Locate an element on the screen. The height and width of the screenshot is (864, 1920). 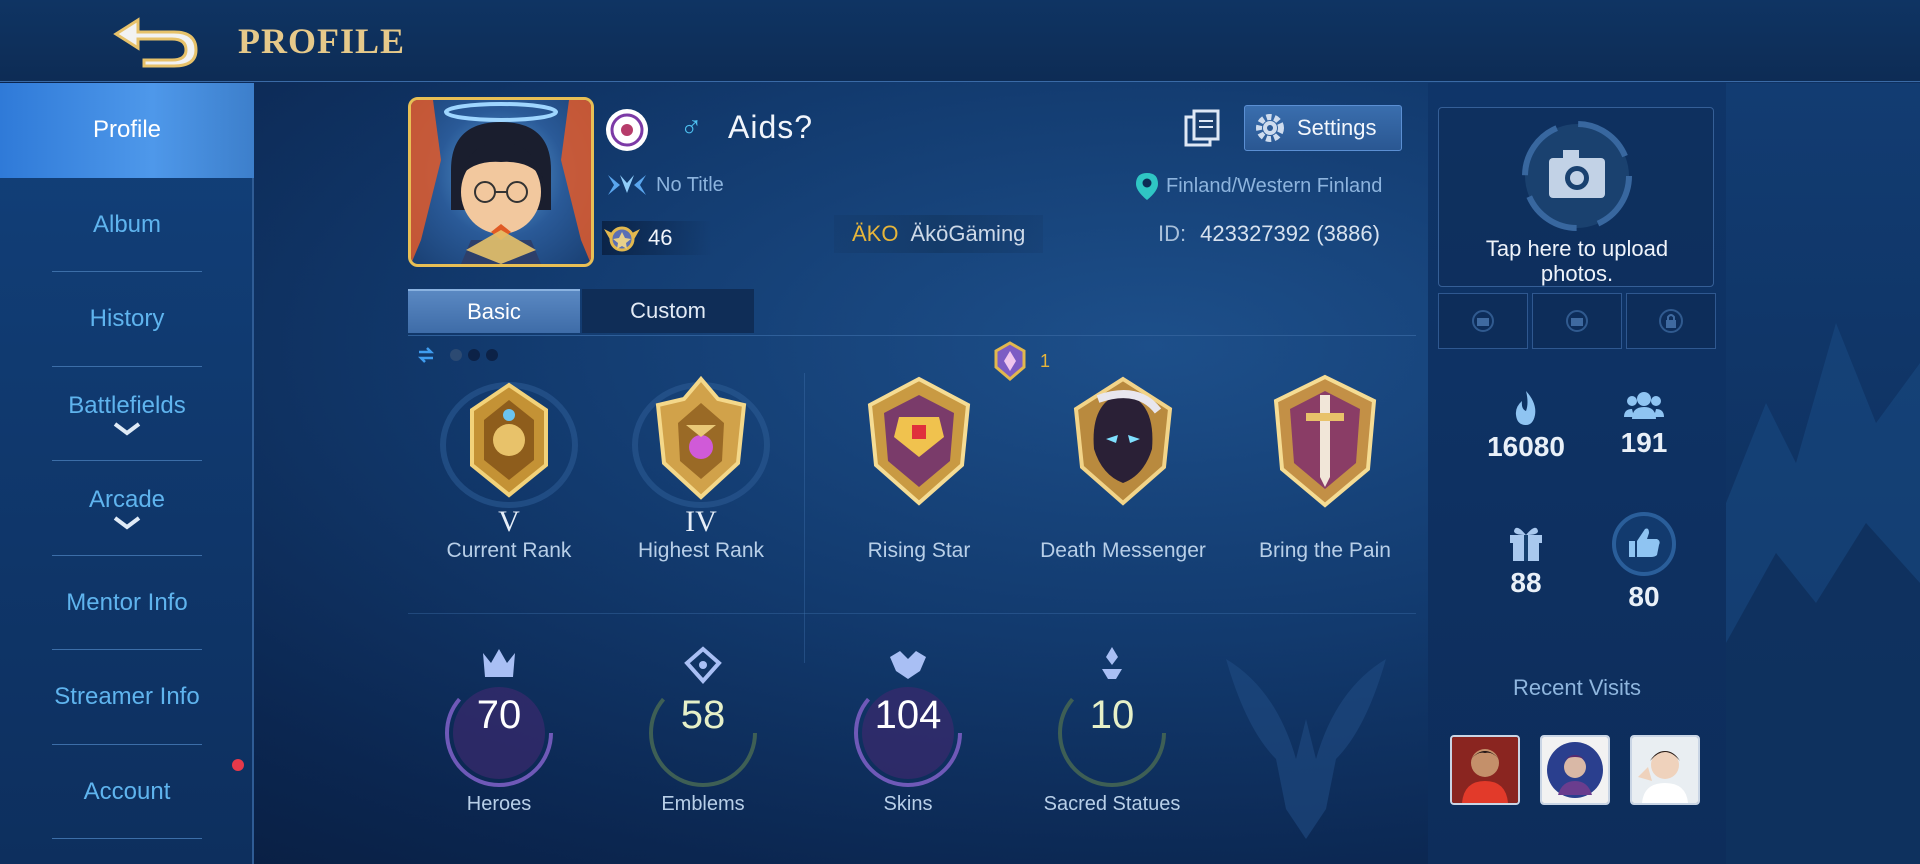
level-badge: 46 is located at coordinates (657, 238).